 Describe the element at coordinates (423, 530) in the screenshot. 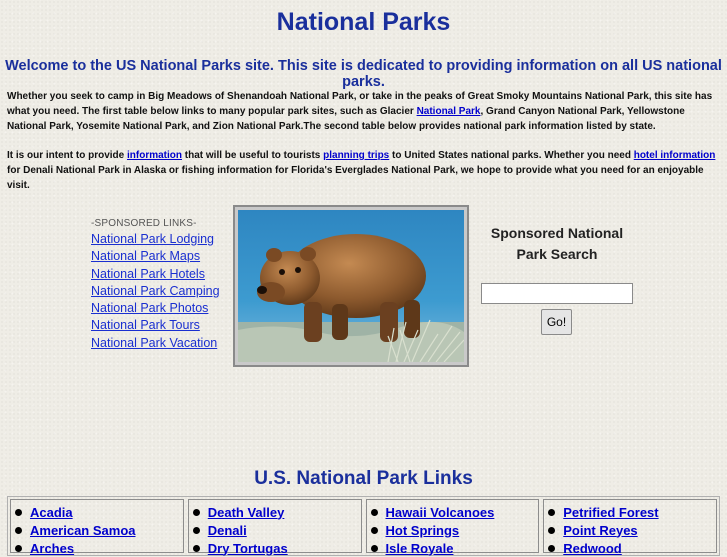

I see `park-link-hot-springs: Hot Springs` at that location.